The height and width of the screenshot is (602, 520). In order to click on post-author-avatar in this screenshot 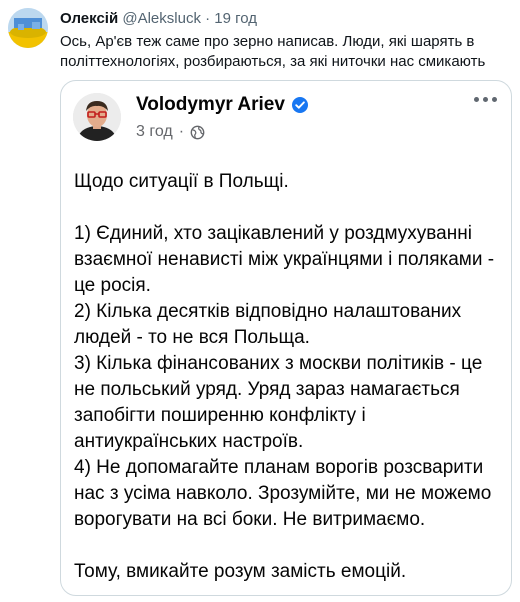, I will do `click(97, 117)`.